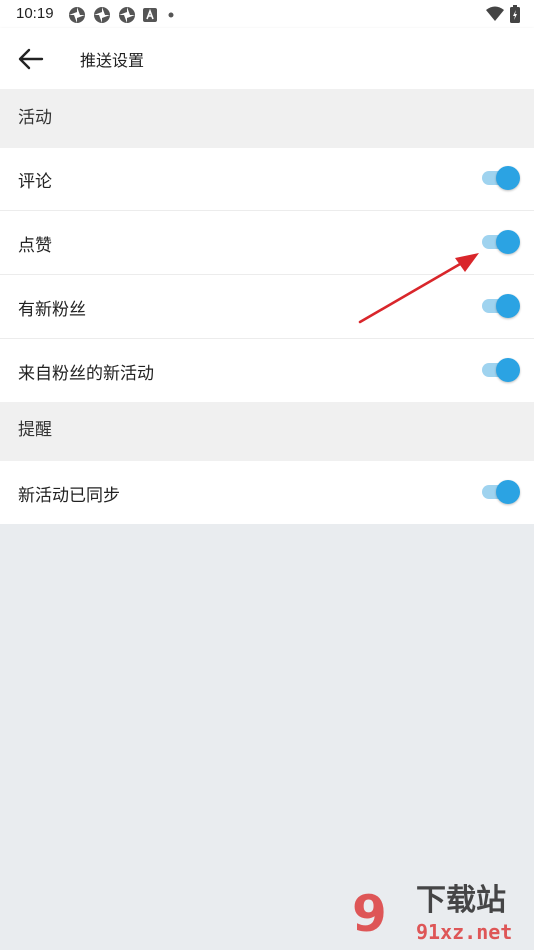 Image resolution: width=534 pixels, height=950 pixels. Describe the element at coordinates (267, 431) in the screenshot. I see `section-header-reminders: 提醒` at that location.